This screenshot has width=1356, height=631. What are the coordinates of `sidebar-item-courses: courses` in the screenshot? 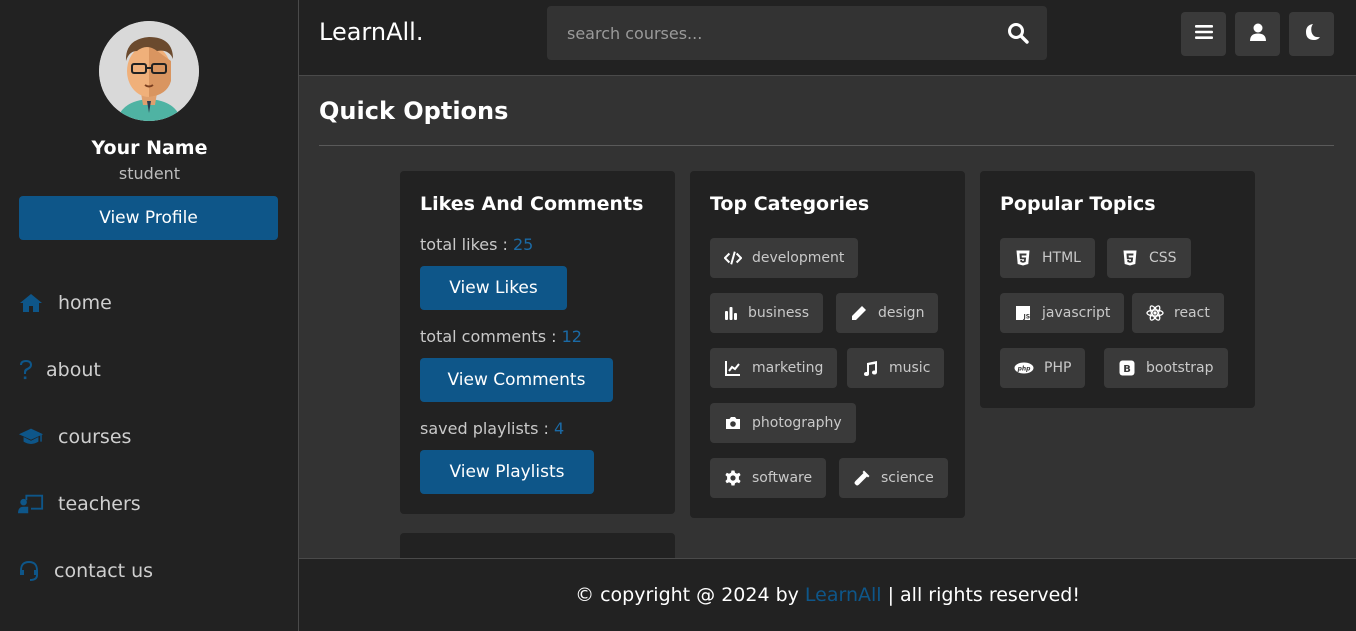 It's located at (74, 437).